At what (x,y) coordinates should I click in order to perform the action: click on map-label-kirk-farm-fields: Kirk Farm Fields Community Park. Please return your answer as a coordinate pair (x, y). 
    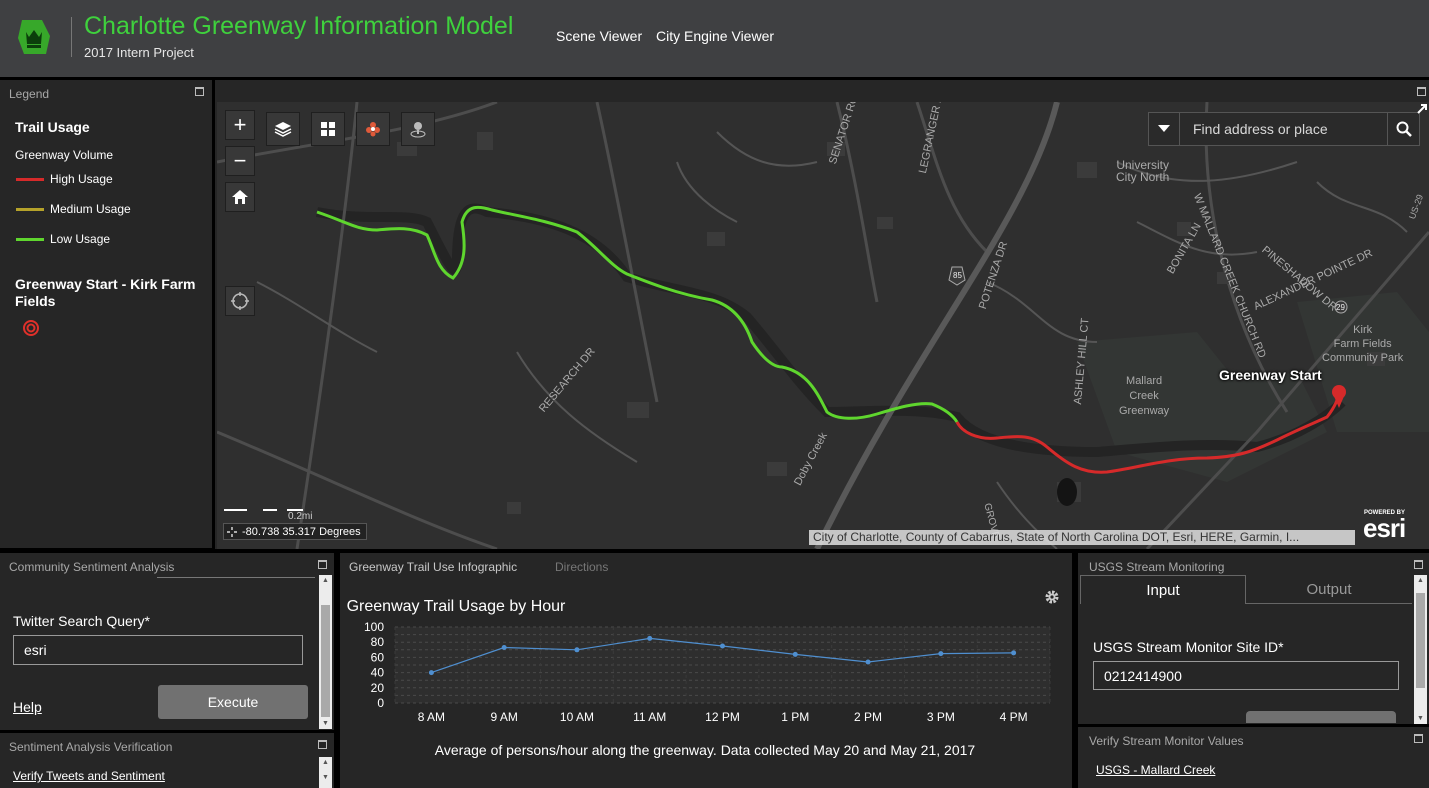
    Looking at the image, I should click on (1363, 344).